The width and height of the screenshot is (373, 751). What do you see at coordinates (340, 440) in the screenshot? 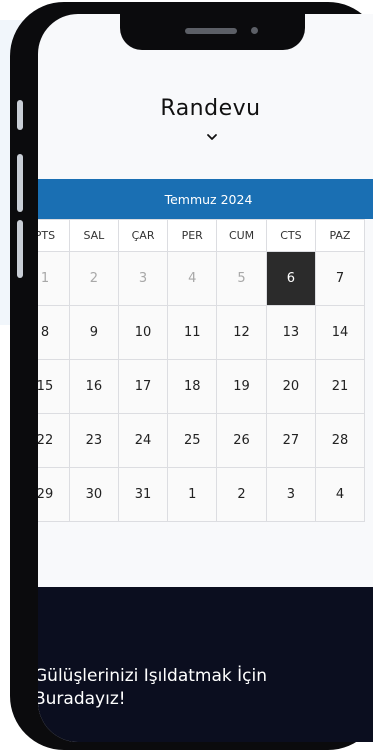
I see `calendar-day: 28` at bounding box center [340, 440].